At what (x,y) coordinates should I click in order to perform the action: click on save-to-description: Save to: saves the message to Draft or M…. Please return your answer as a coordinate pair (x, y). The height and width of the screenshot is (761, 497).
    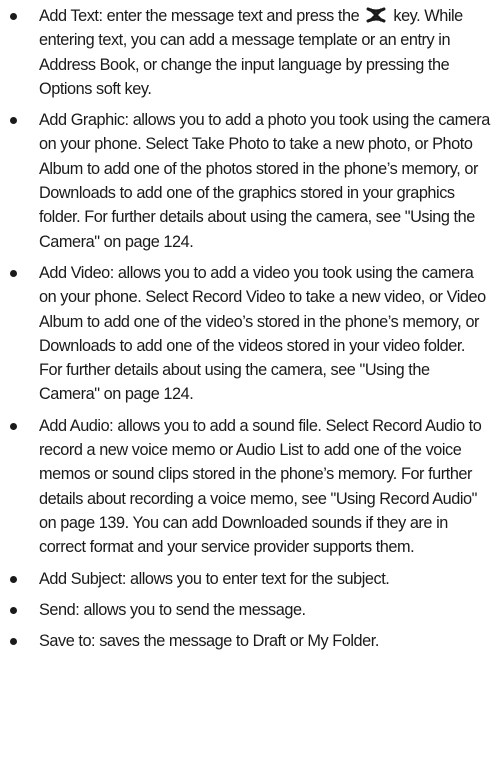
    Looking at the image, I should click on (209, 641).